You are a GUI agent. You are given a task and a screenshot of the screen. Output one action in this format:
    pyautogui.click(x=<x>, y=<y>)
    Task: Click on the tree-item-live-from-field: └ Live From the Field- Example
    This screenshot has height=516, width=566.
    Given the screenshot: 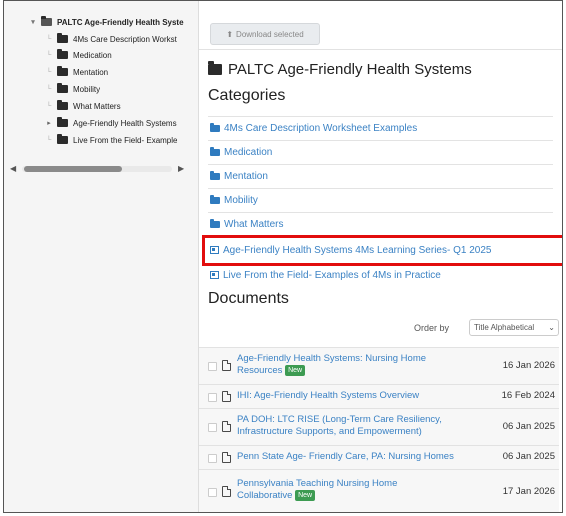 What is the action you would take?
    pyautogui.click(x=110, y=140)
    